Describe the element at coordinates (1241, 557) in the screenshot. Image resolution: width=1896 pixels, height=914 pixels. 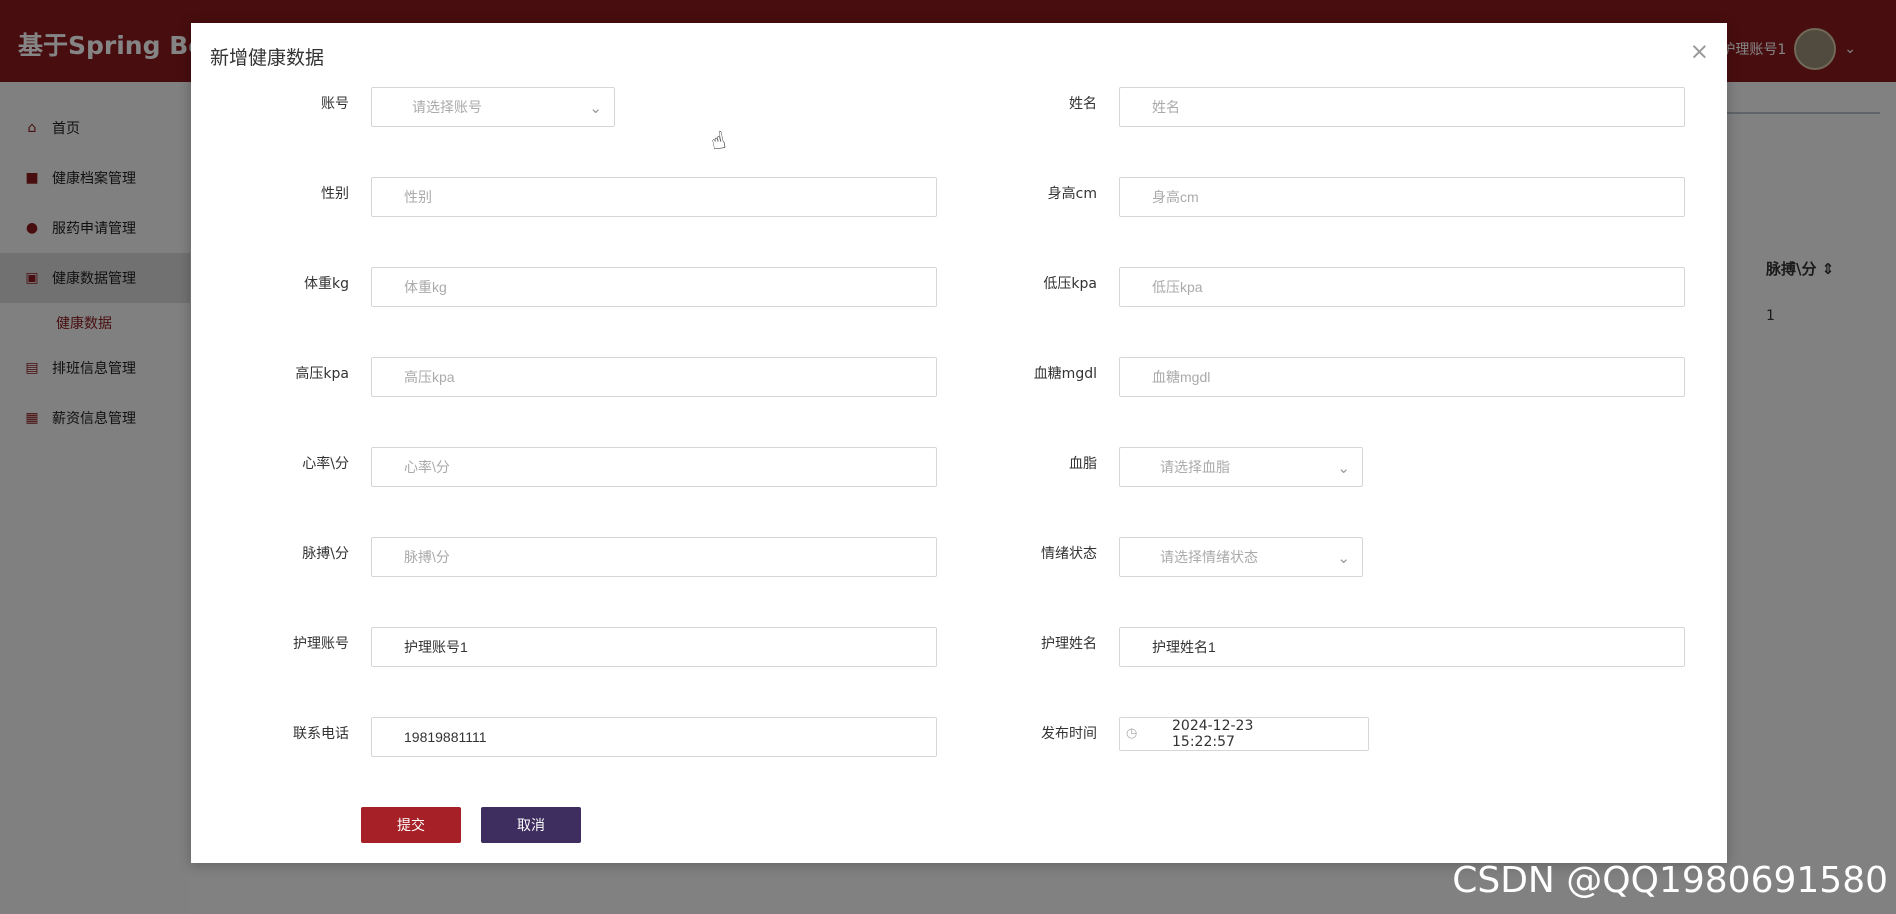
I see `mood-select: 请选择情绪状态 ⌄` at that location.